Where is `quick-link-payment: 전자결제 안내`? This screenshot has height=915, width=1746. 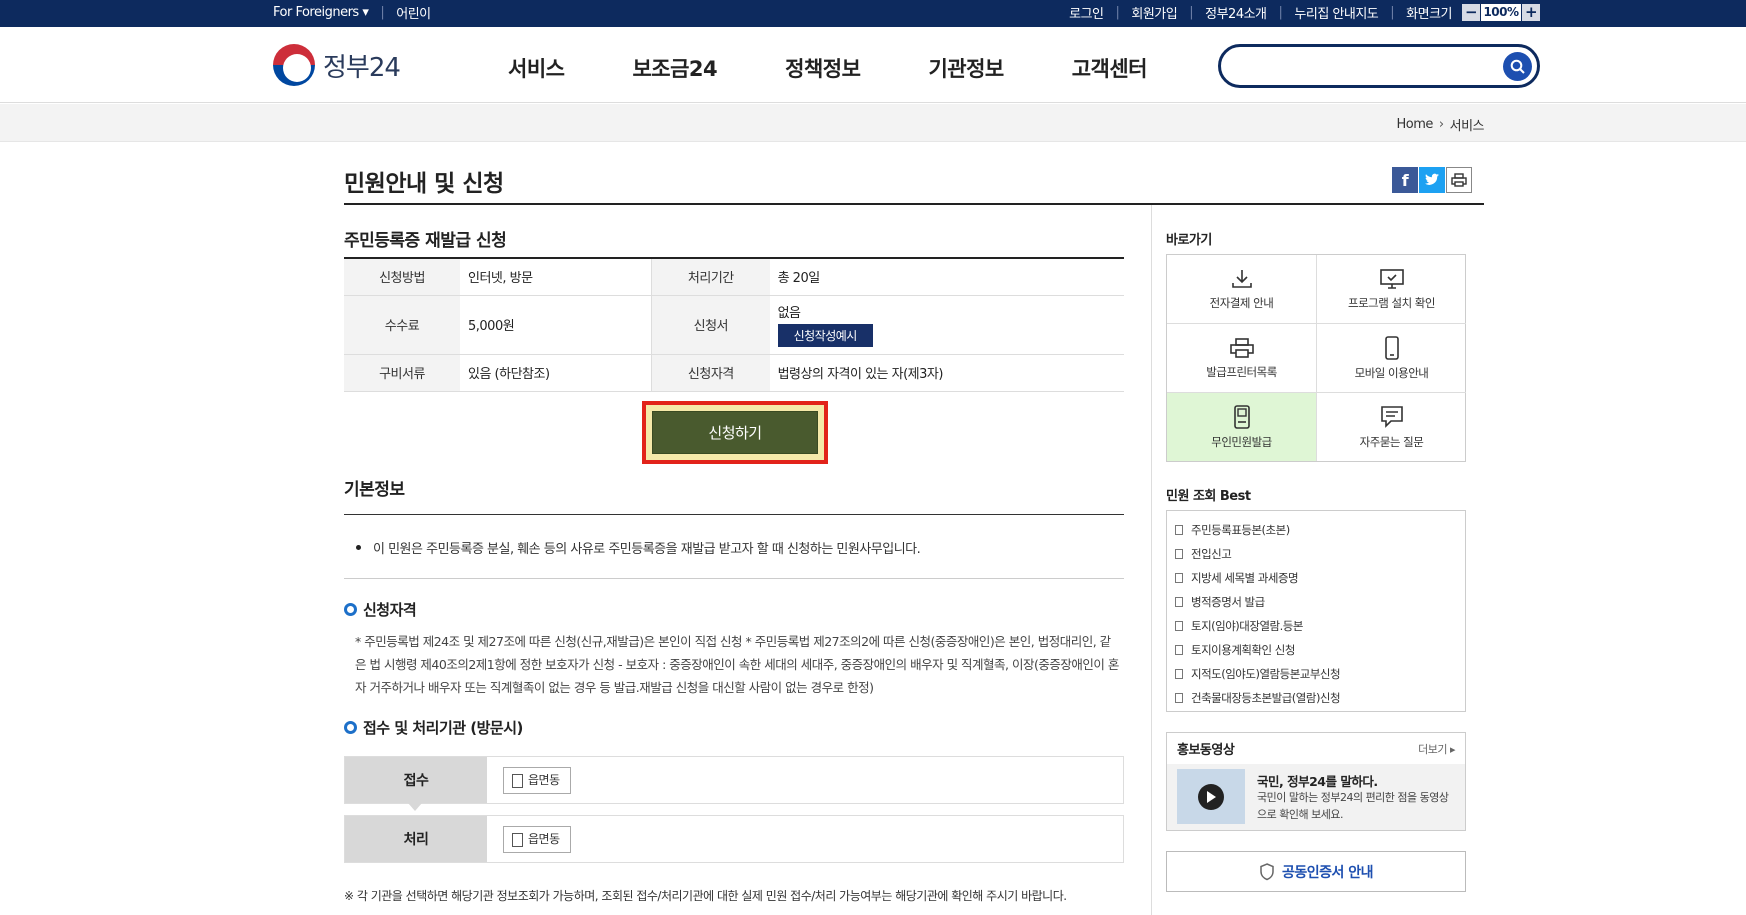
quick-link-payment: 전자결제 안내 is located at coordinates (1242, 289).